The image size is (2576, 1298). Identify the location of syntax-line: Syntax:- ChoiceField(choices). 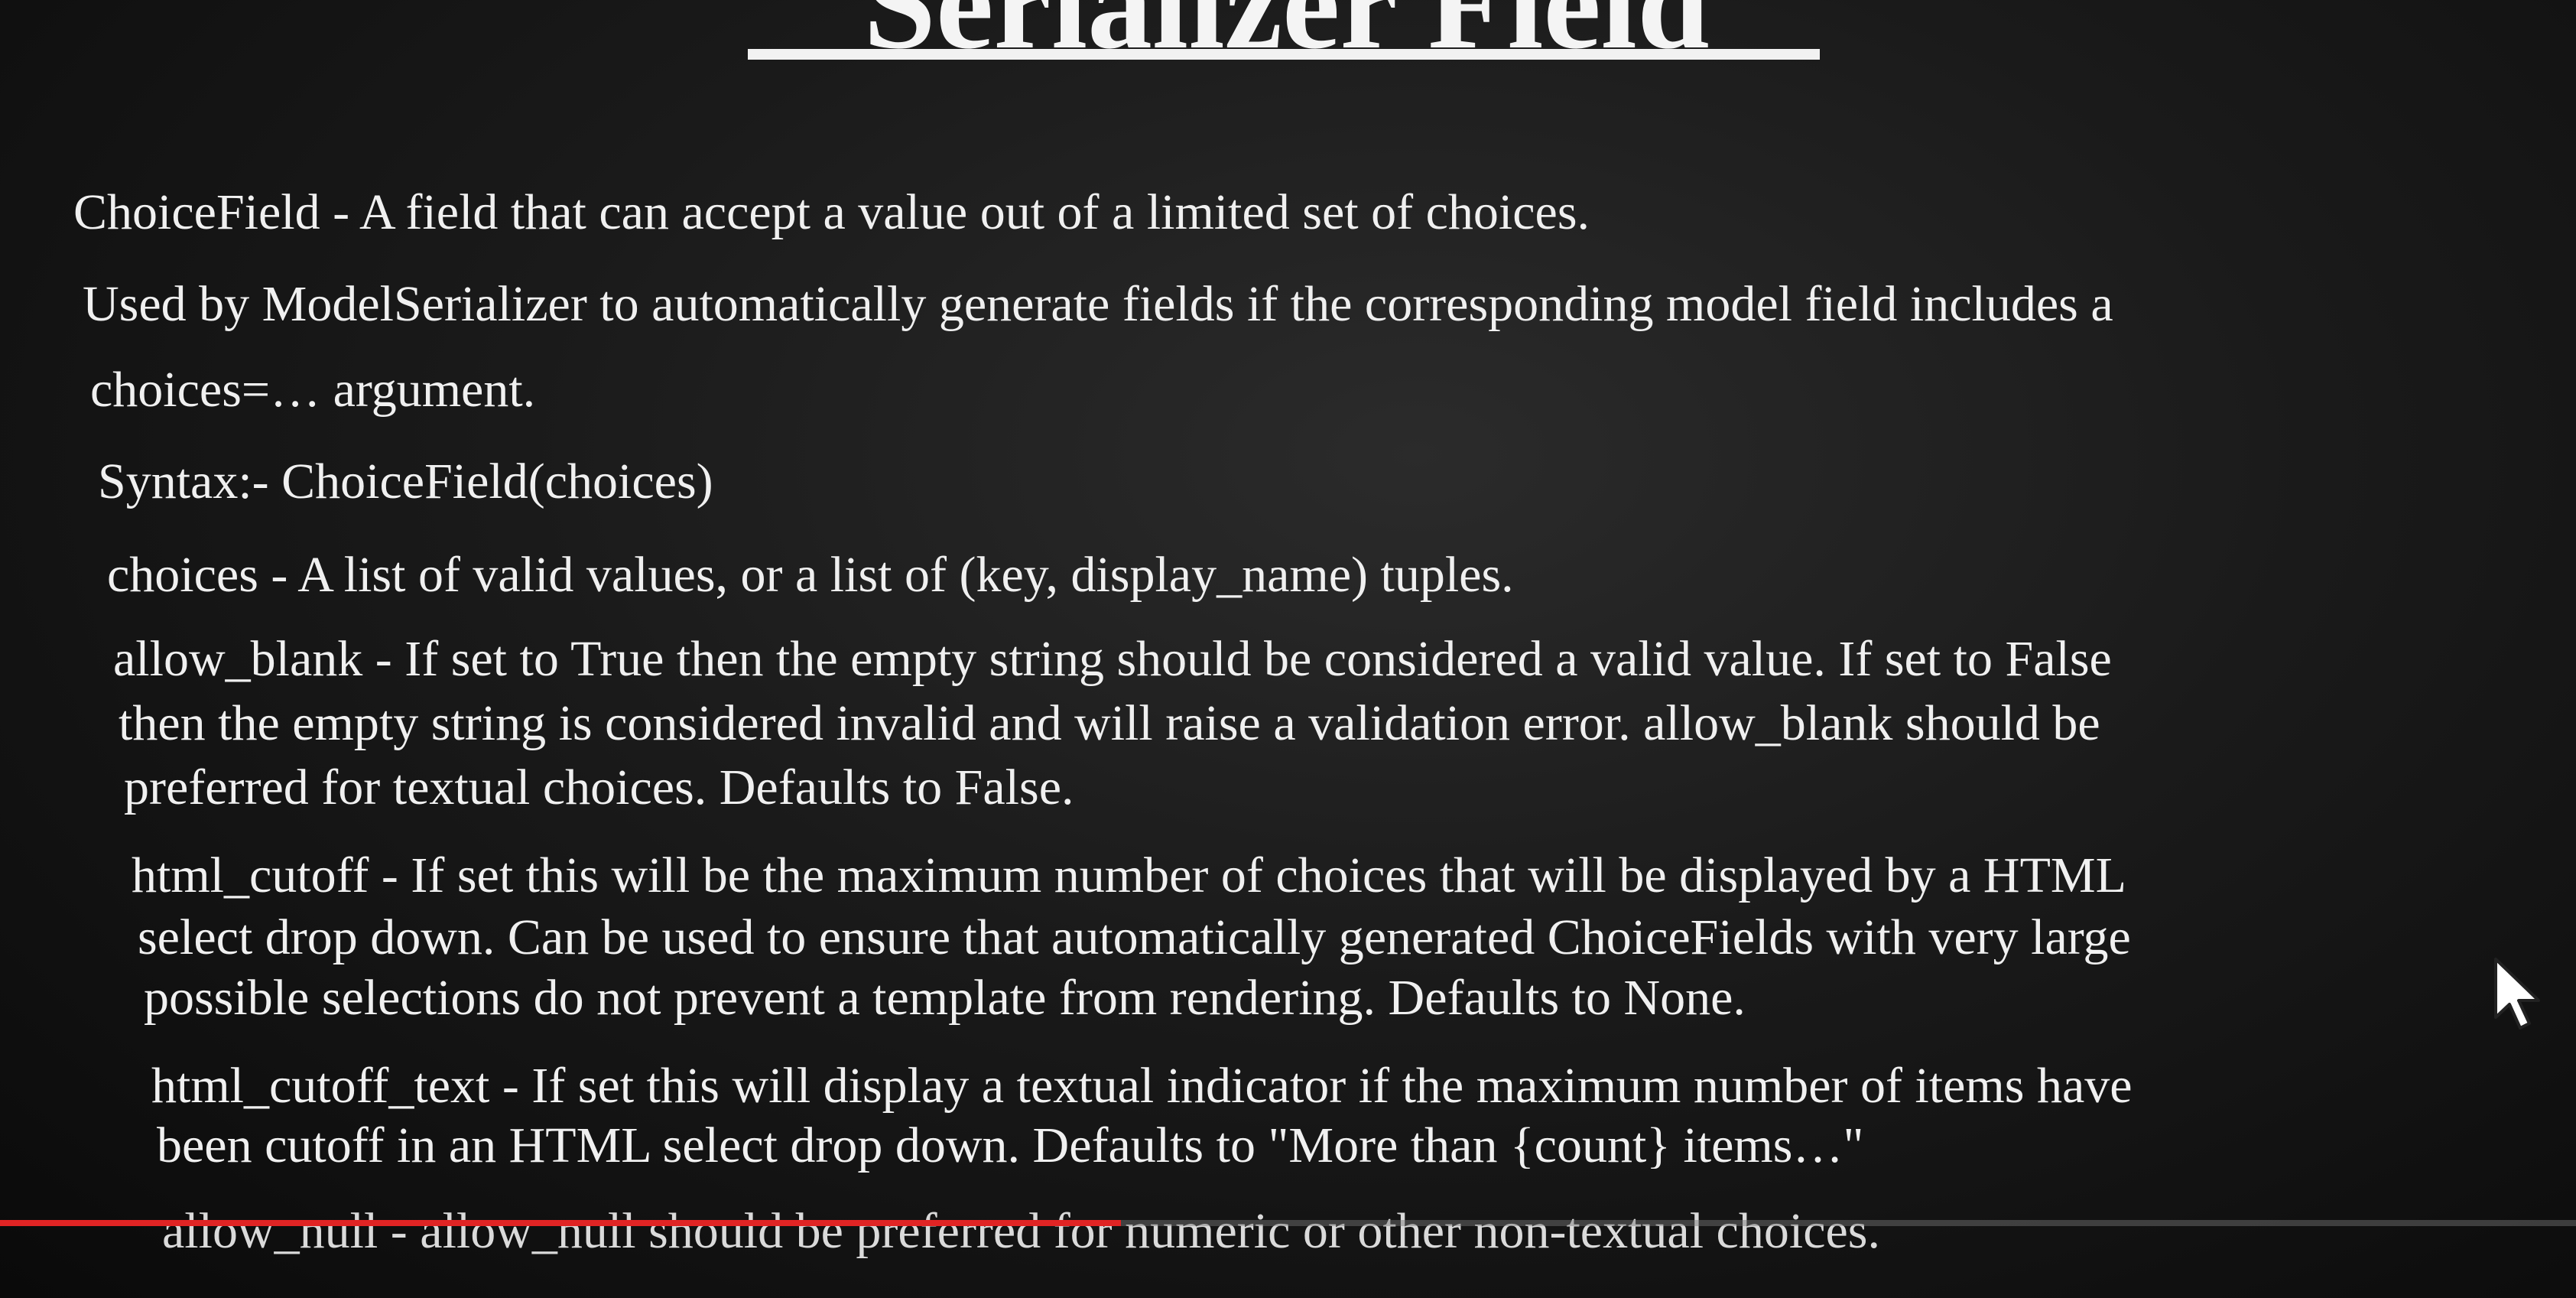
(406, 481).